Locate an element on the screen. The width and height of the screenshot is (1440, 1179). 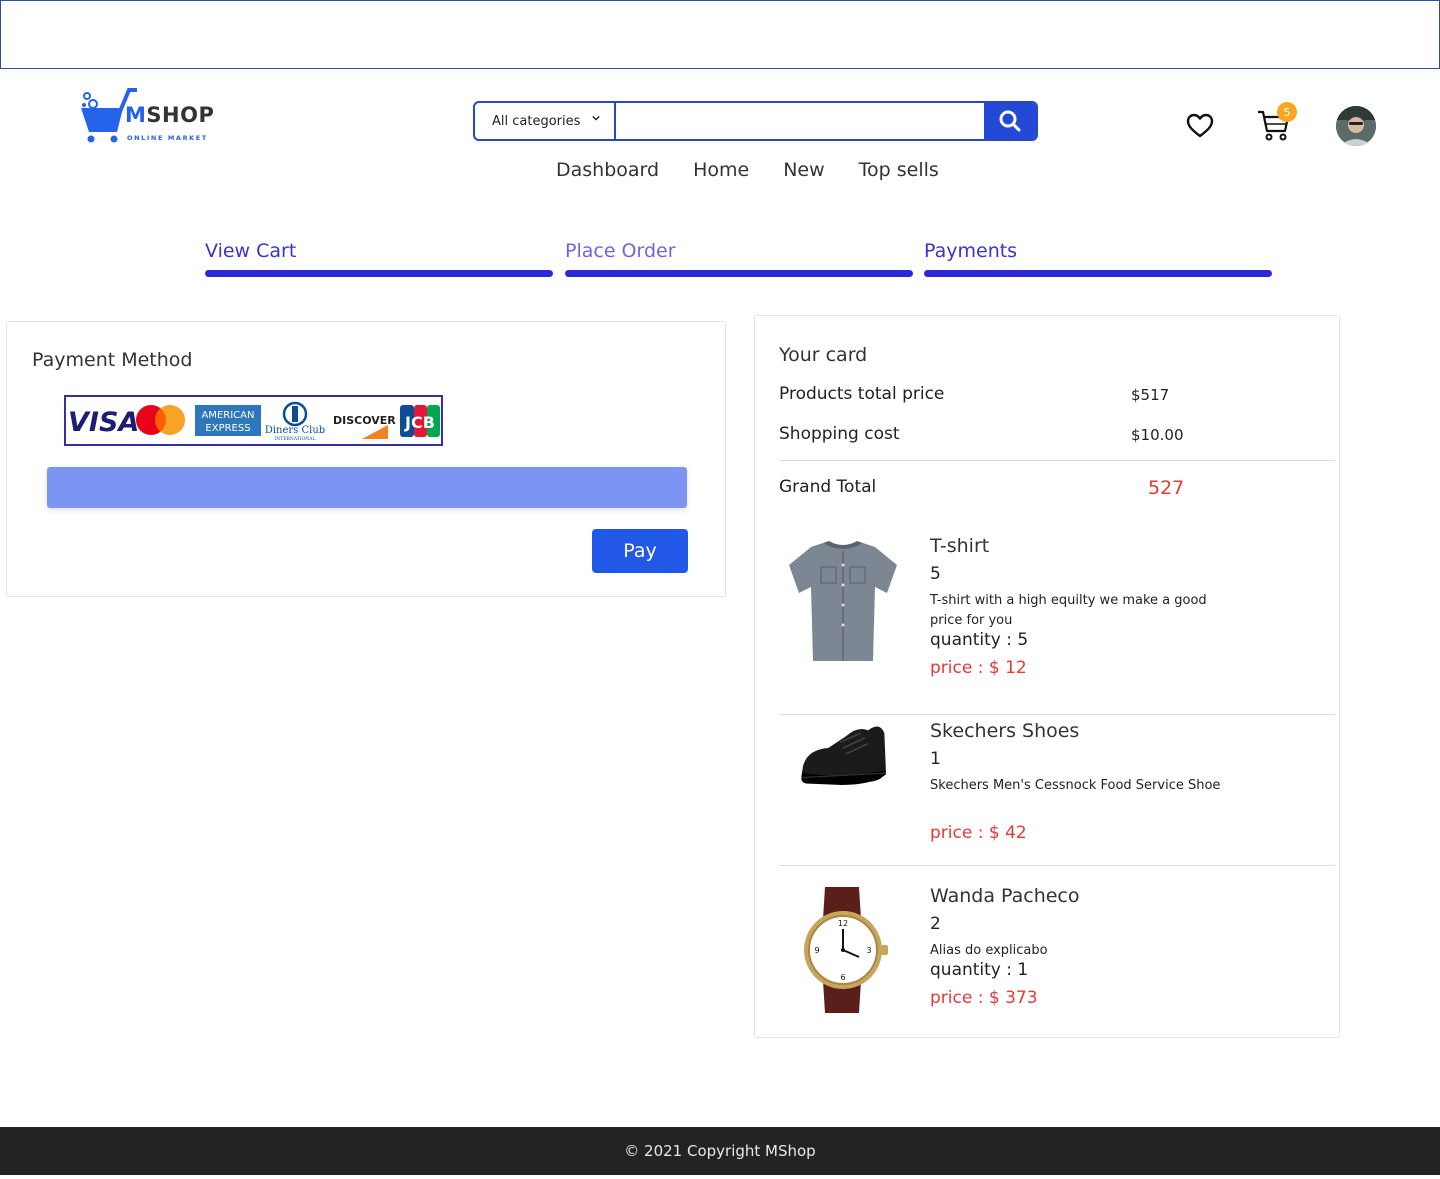
item-quantity: quantity : 5 is located at coordinates (979, 640).